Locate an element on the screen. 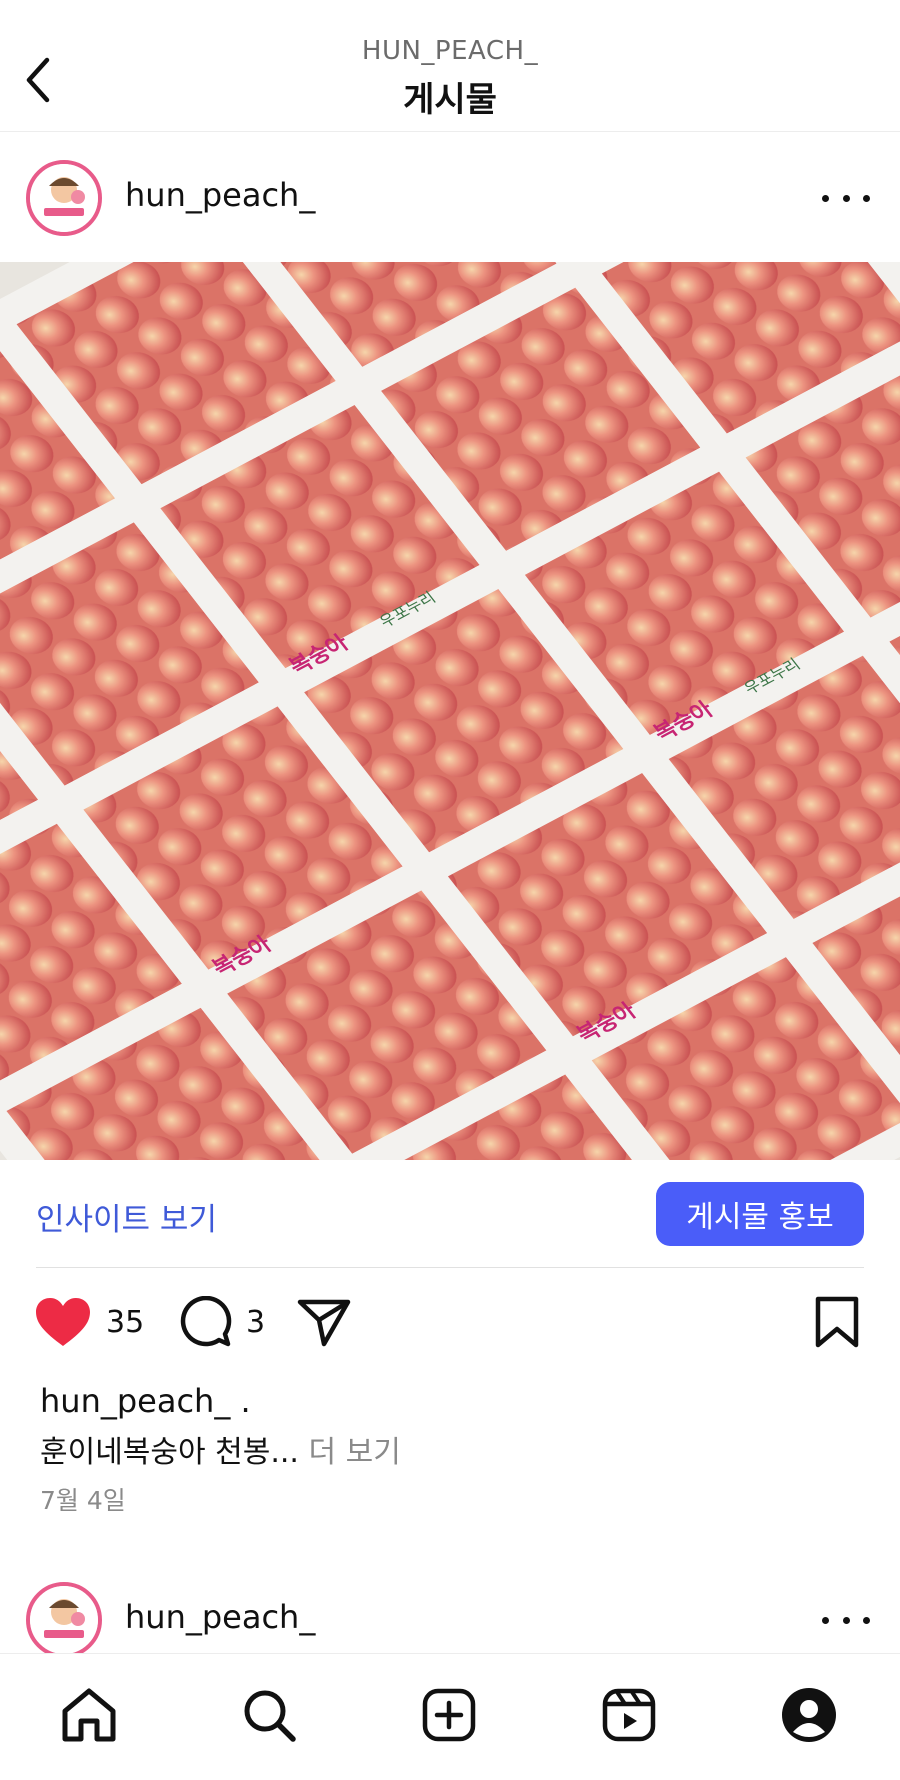 This screenshot has height=1780, width=900. nav-reels is located at coordinates (629, 1715).